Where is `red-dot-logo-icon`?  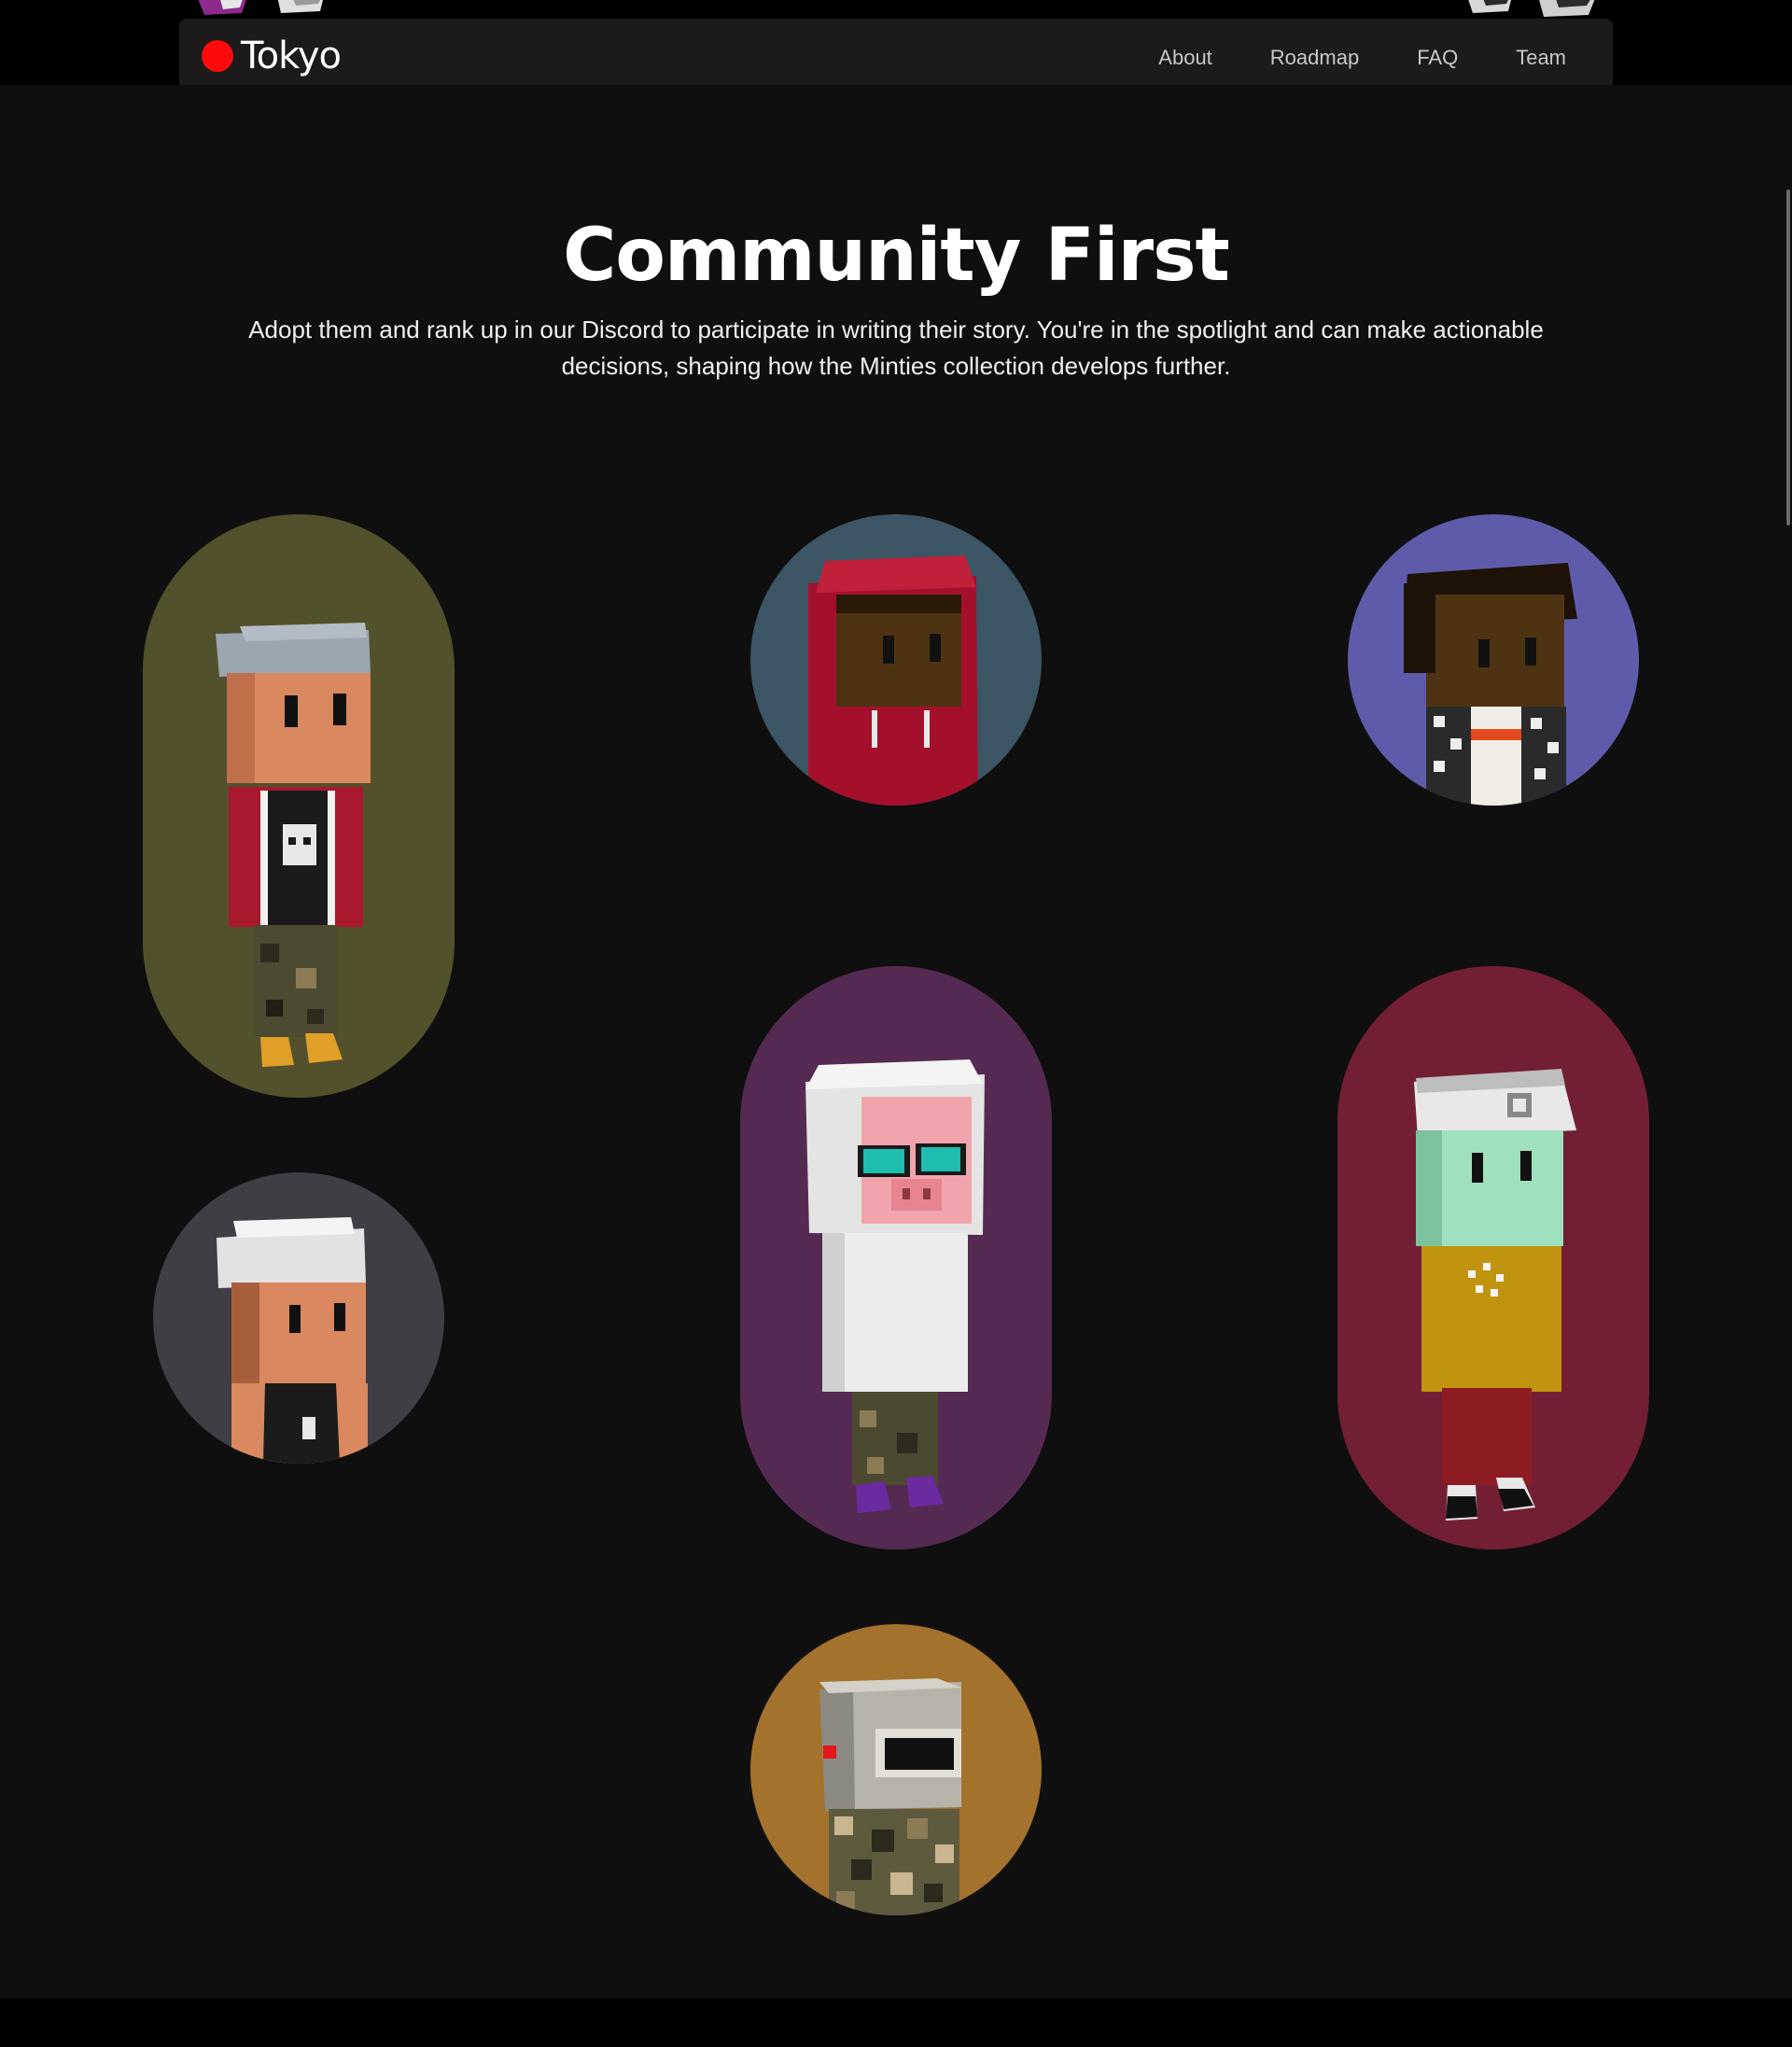
red-dot-logo-icon is located at coordinates (217, 56).